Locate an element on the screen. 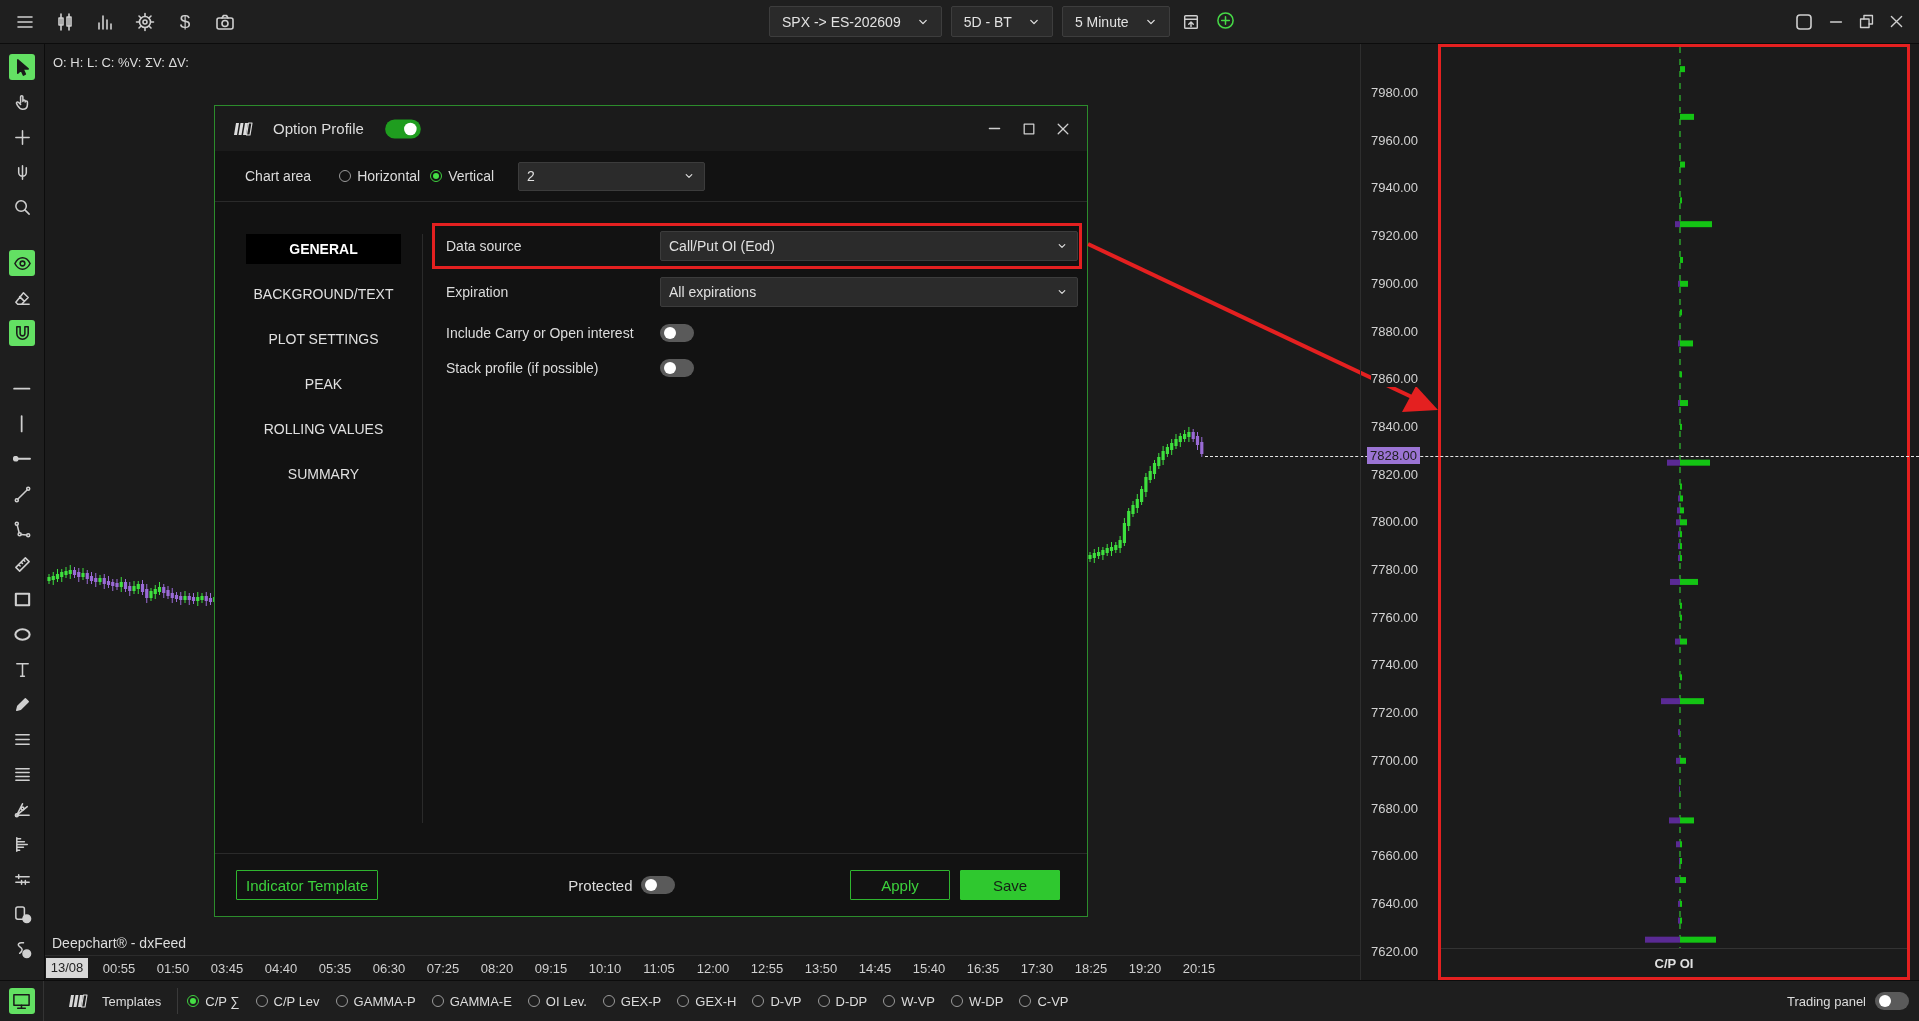  field-label: Data source is located at coordinates (484, 246).